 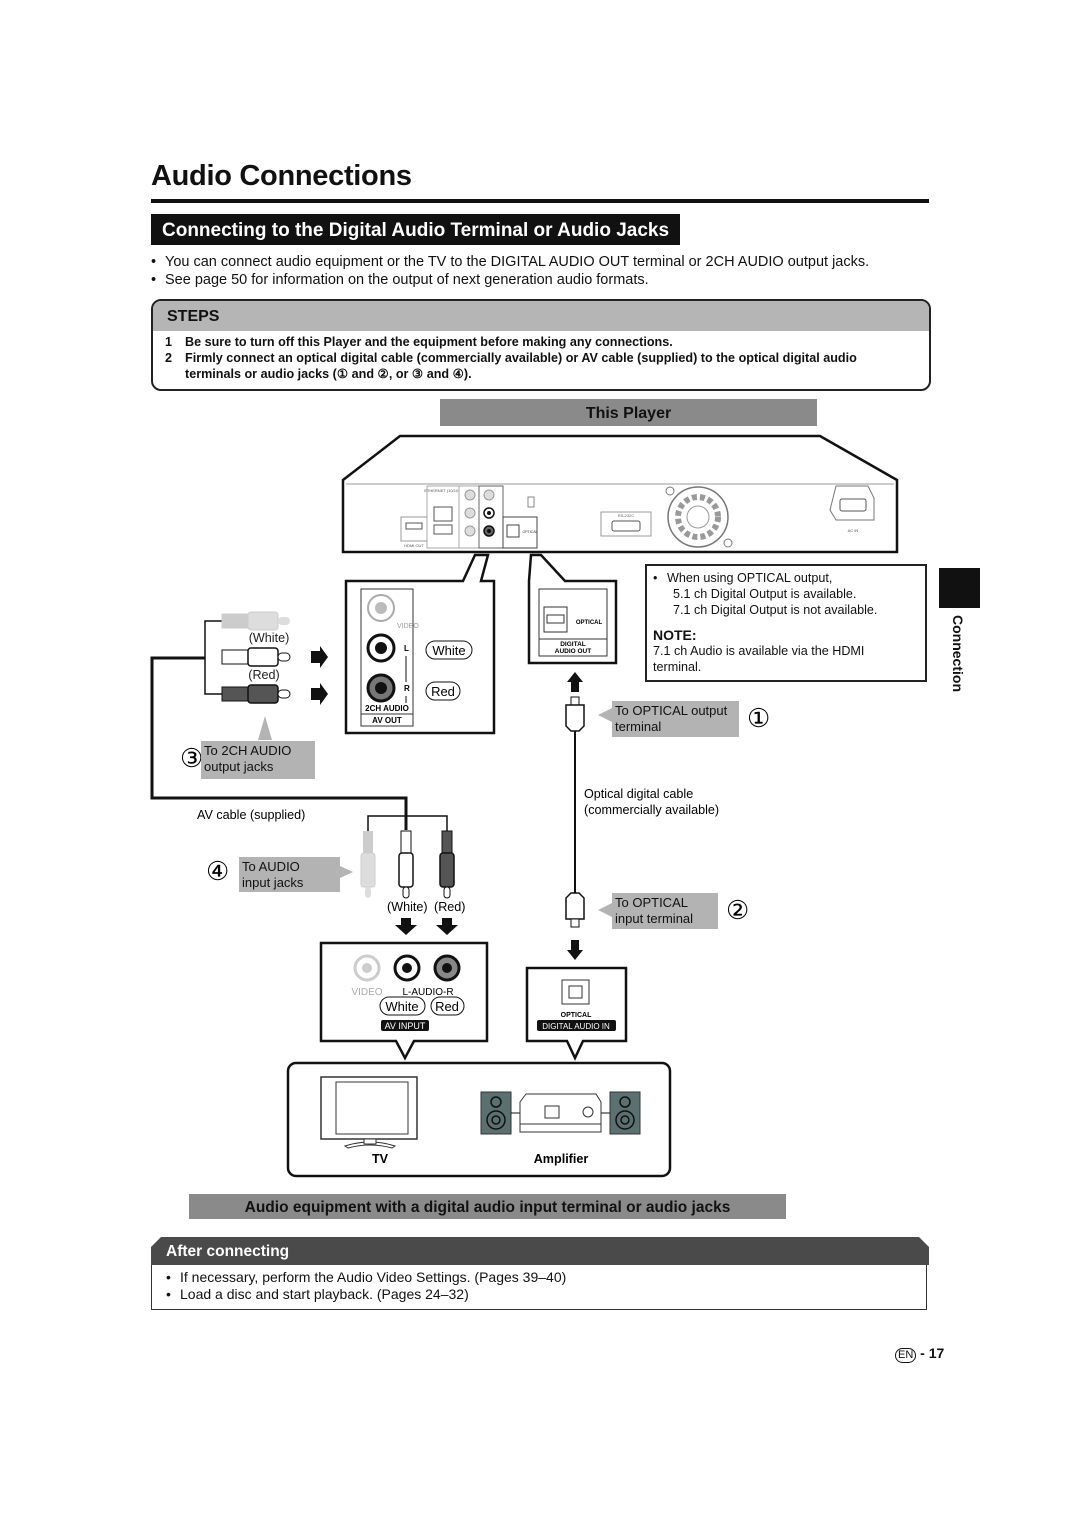 I want to click on callout-optical-output: To OPTICAL output terminal, so click(x=675, y=719).